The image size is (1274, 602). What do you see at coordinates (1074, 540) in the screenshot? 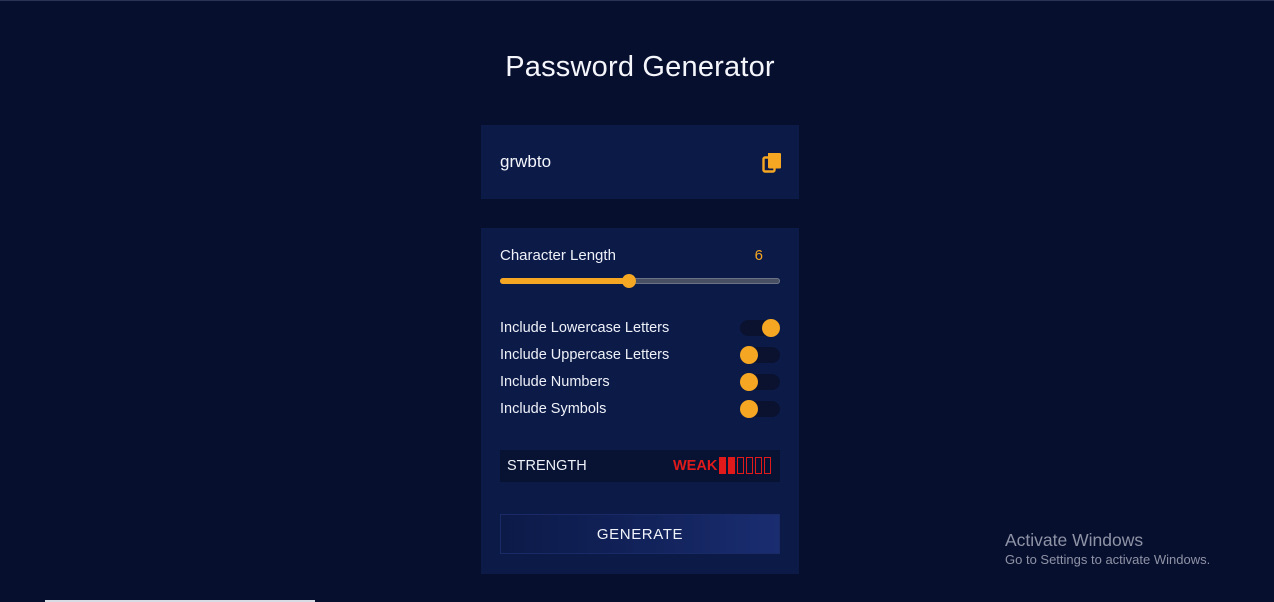
I see `watermark-title: Activate Windows` at bounding box center [1074, 540].